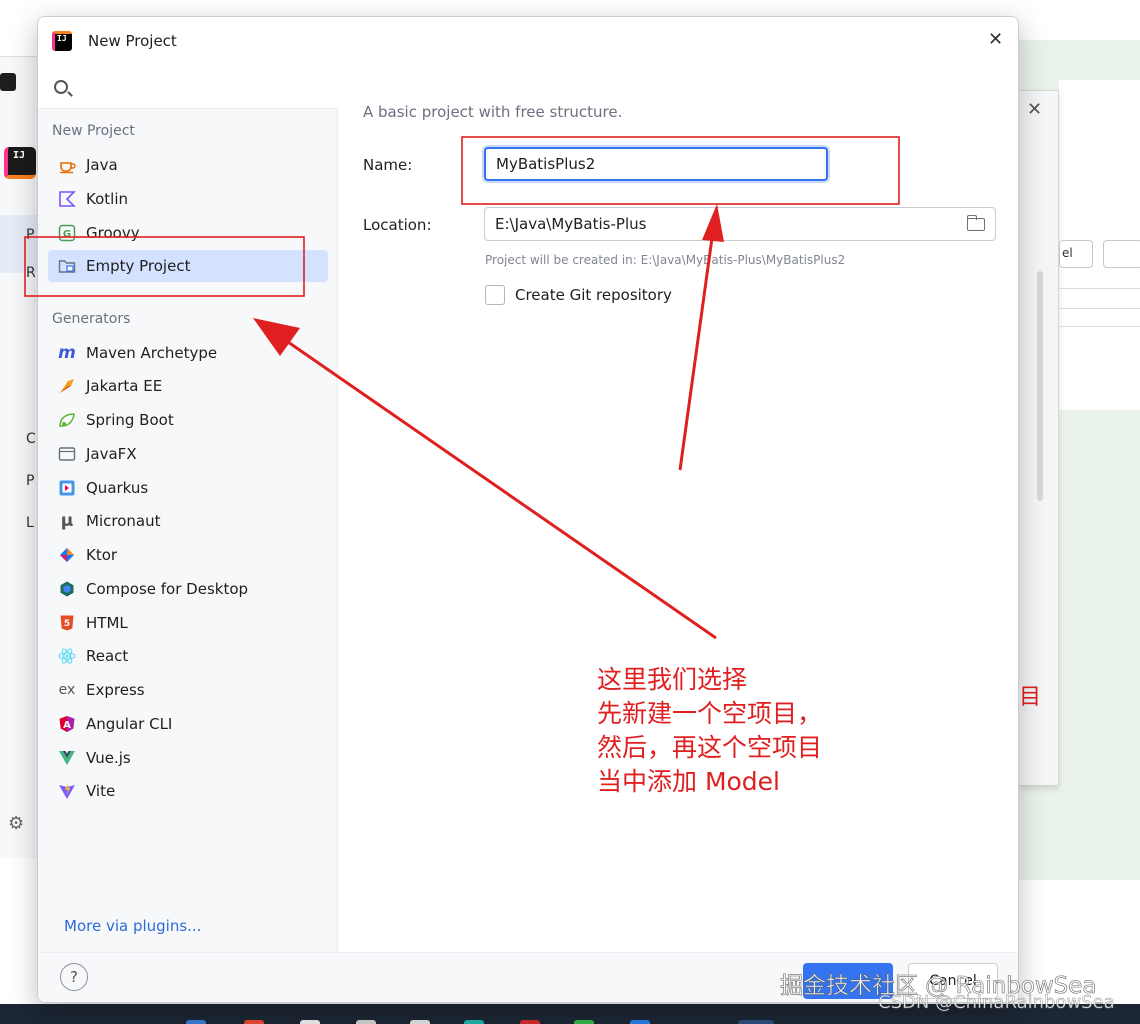  What do you see at coordinates (91, 319) in the screenshot?
I see `section-generators: Generators` at bounding box center [91, 319].